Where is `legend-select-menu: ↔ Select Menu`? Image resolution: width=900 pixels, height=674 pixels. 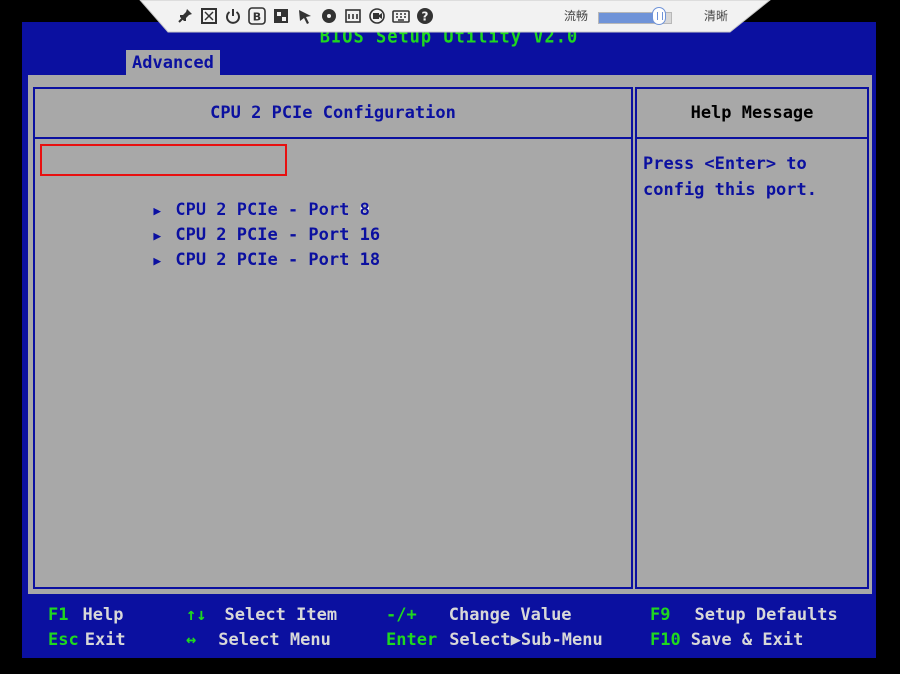 legend-select-menu: ↔ Select Menu is located at coordinates (258, 640).